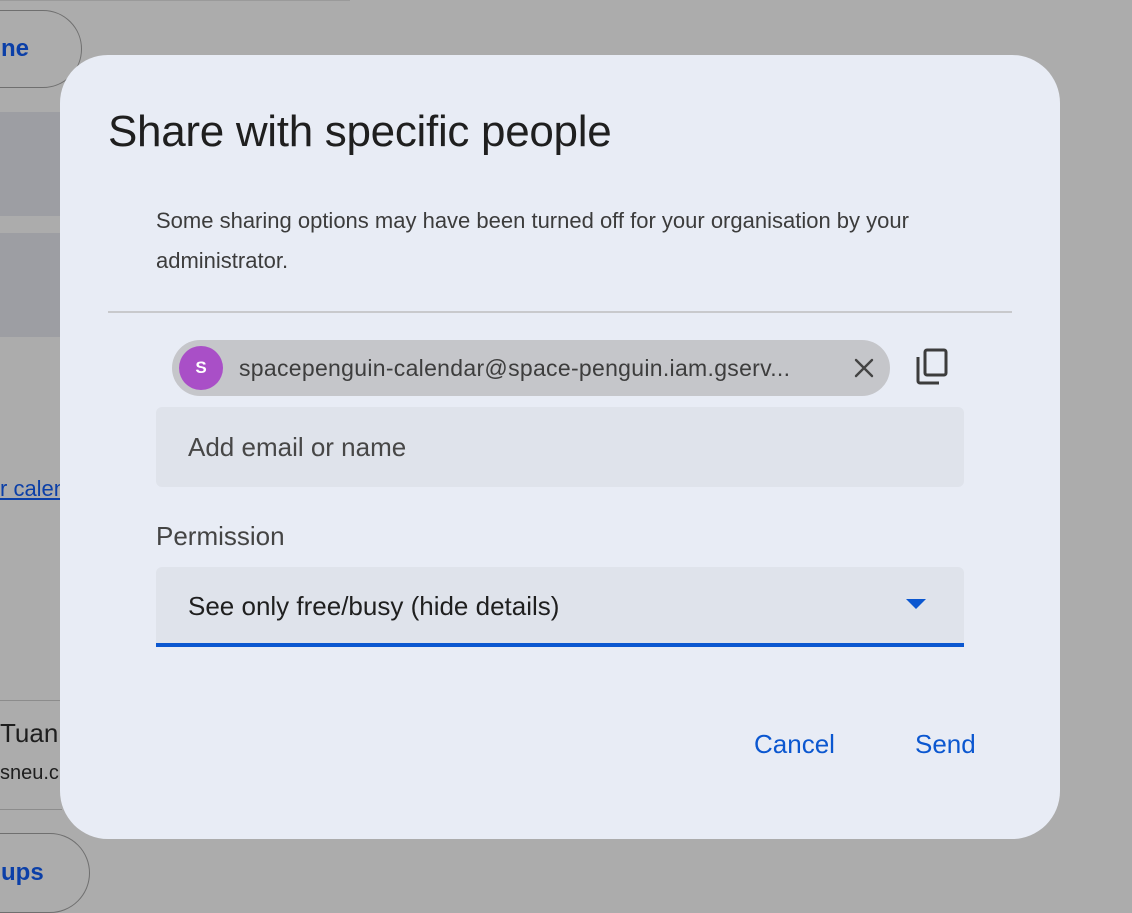 This screenshot has width=1132, height=913. What do you see at coordinates (932, 367) in the screenshot?
I see `copy-icon` at bounding box center [932, 367].